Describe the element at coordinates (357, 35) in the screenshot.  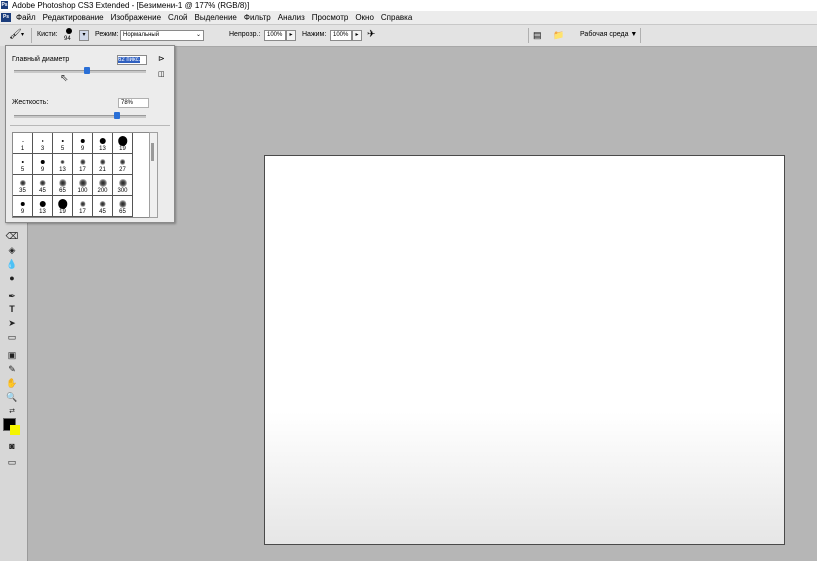
I see `flow-slider-arrow-icon: ▸` at that location.